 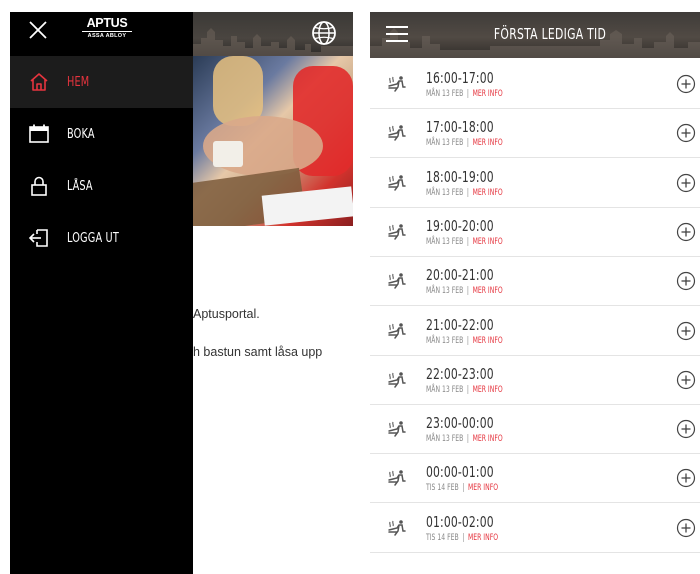 I want to click on slot-time: 21:00-22:00, so click(x=460, y=324).